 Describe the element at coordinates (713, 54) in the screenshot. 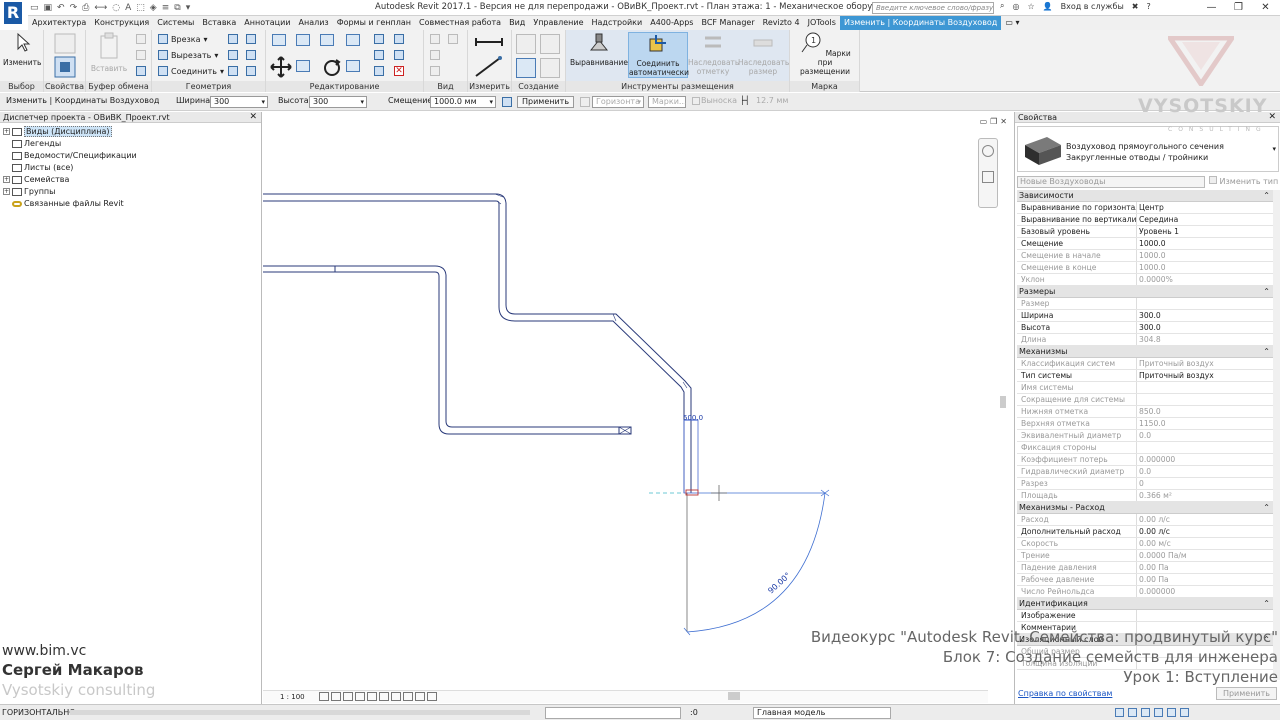

I see `inherit-elevation-button: Наследовать отметку` at that location.